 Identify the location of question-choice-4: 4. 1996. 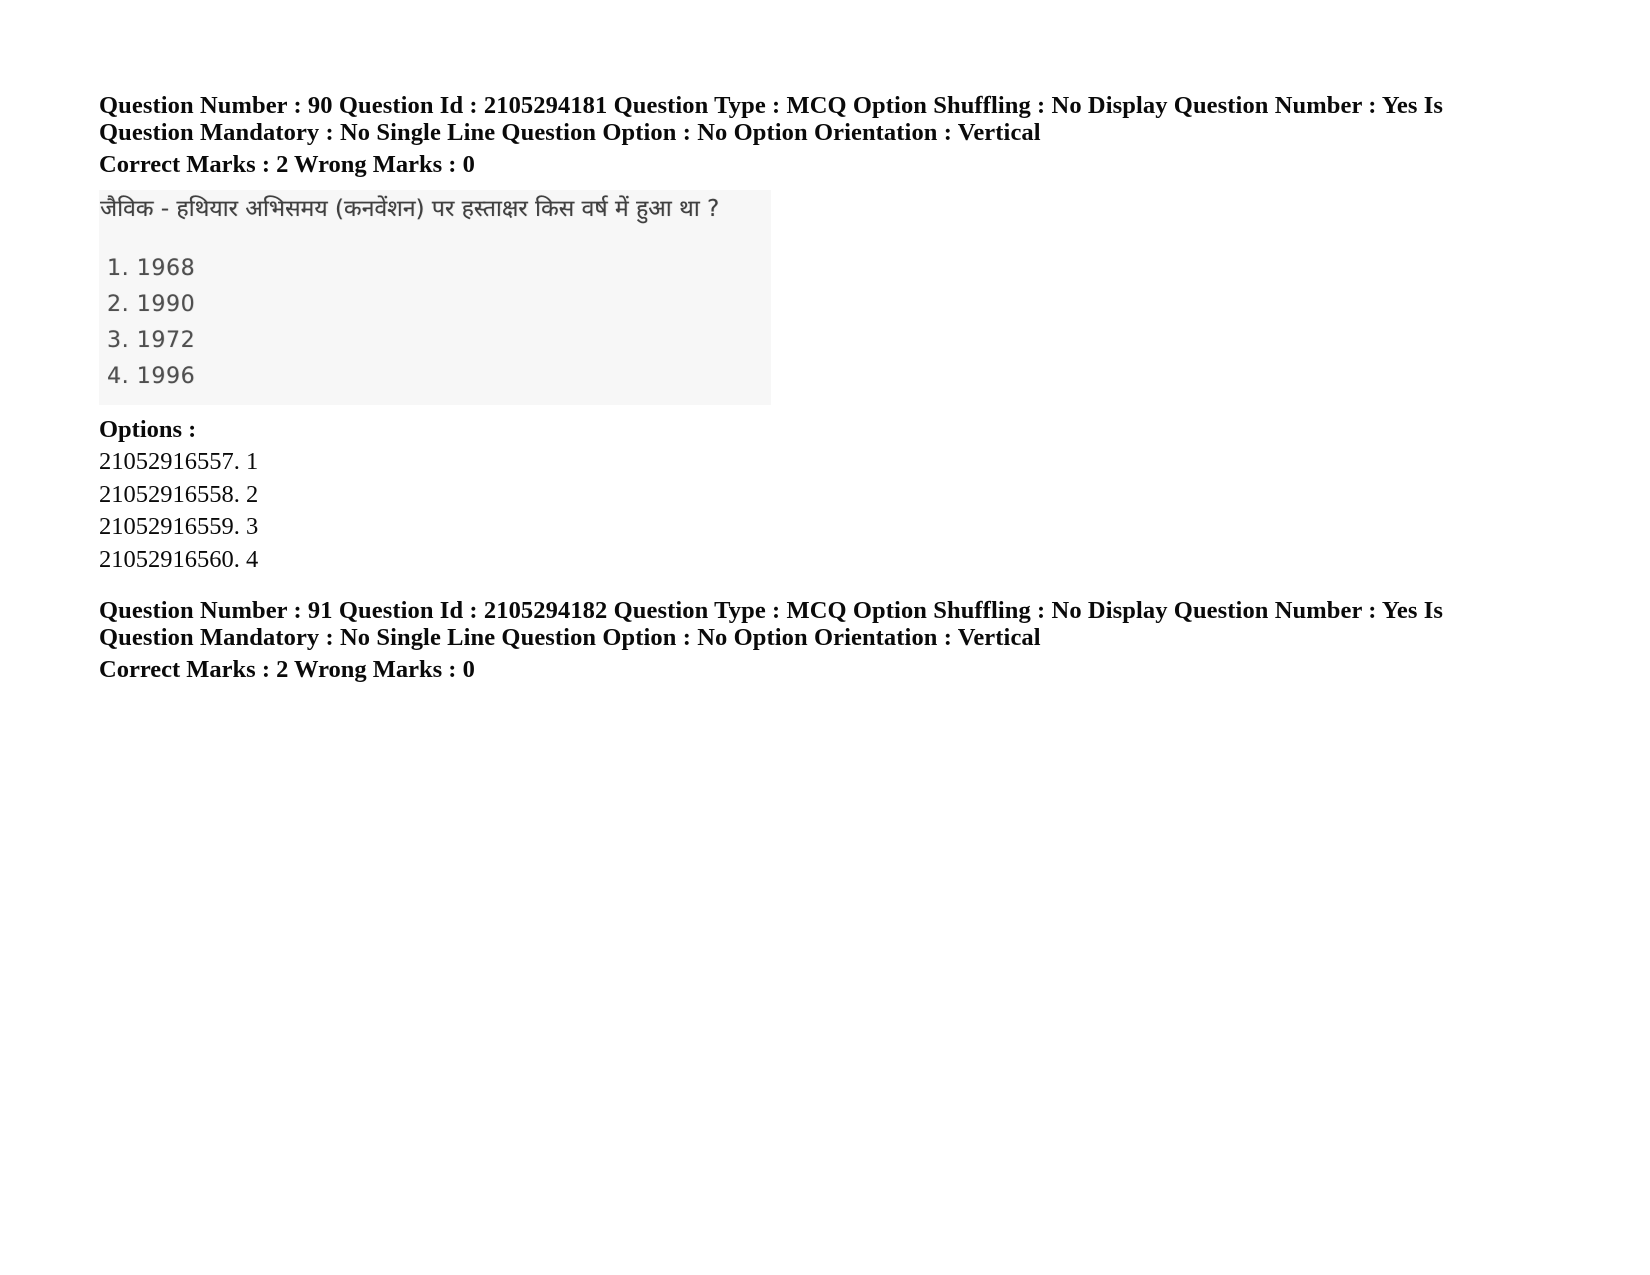
(151, 376).